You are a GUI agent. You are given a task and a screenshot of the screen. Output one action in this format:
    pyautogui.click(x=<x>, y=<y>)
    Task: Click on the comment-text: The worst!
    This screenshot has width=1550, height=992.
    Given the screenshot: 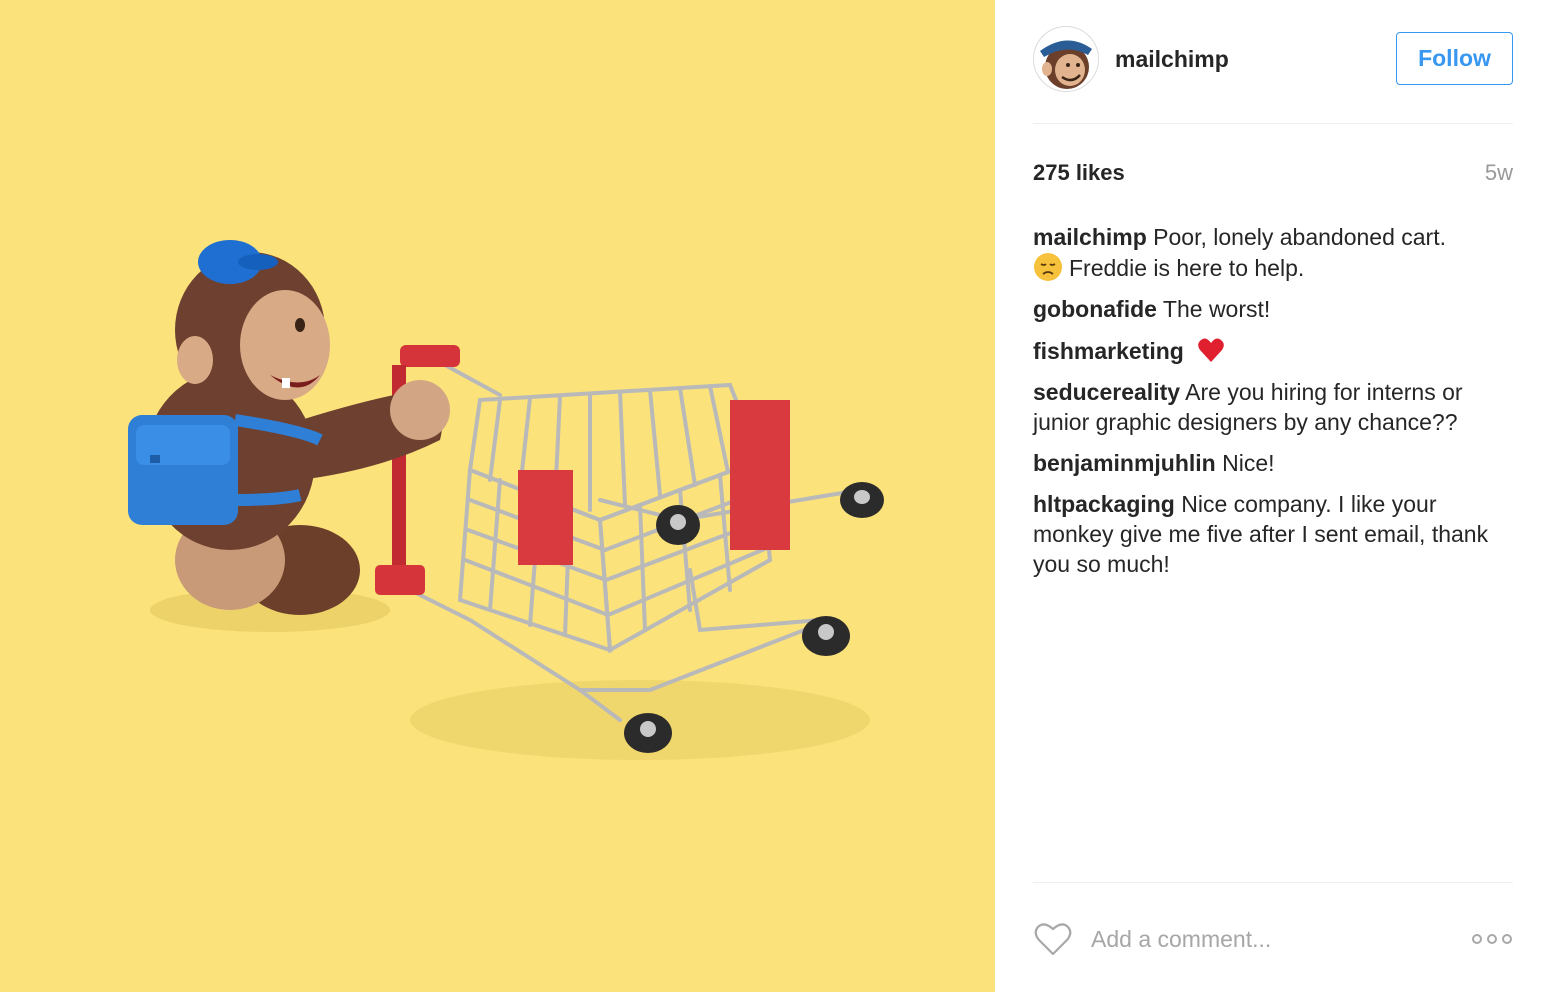 What is the action you would take?
    pyautogui.click(x=1216, y=309)
    